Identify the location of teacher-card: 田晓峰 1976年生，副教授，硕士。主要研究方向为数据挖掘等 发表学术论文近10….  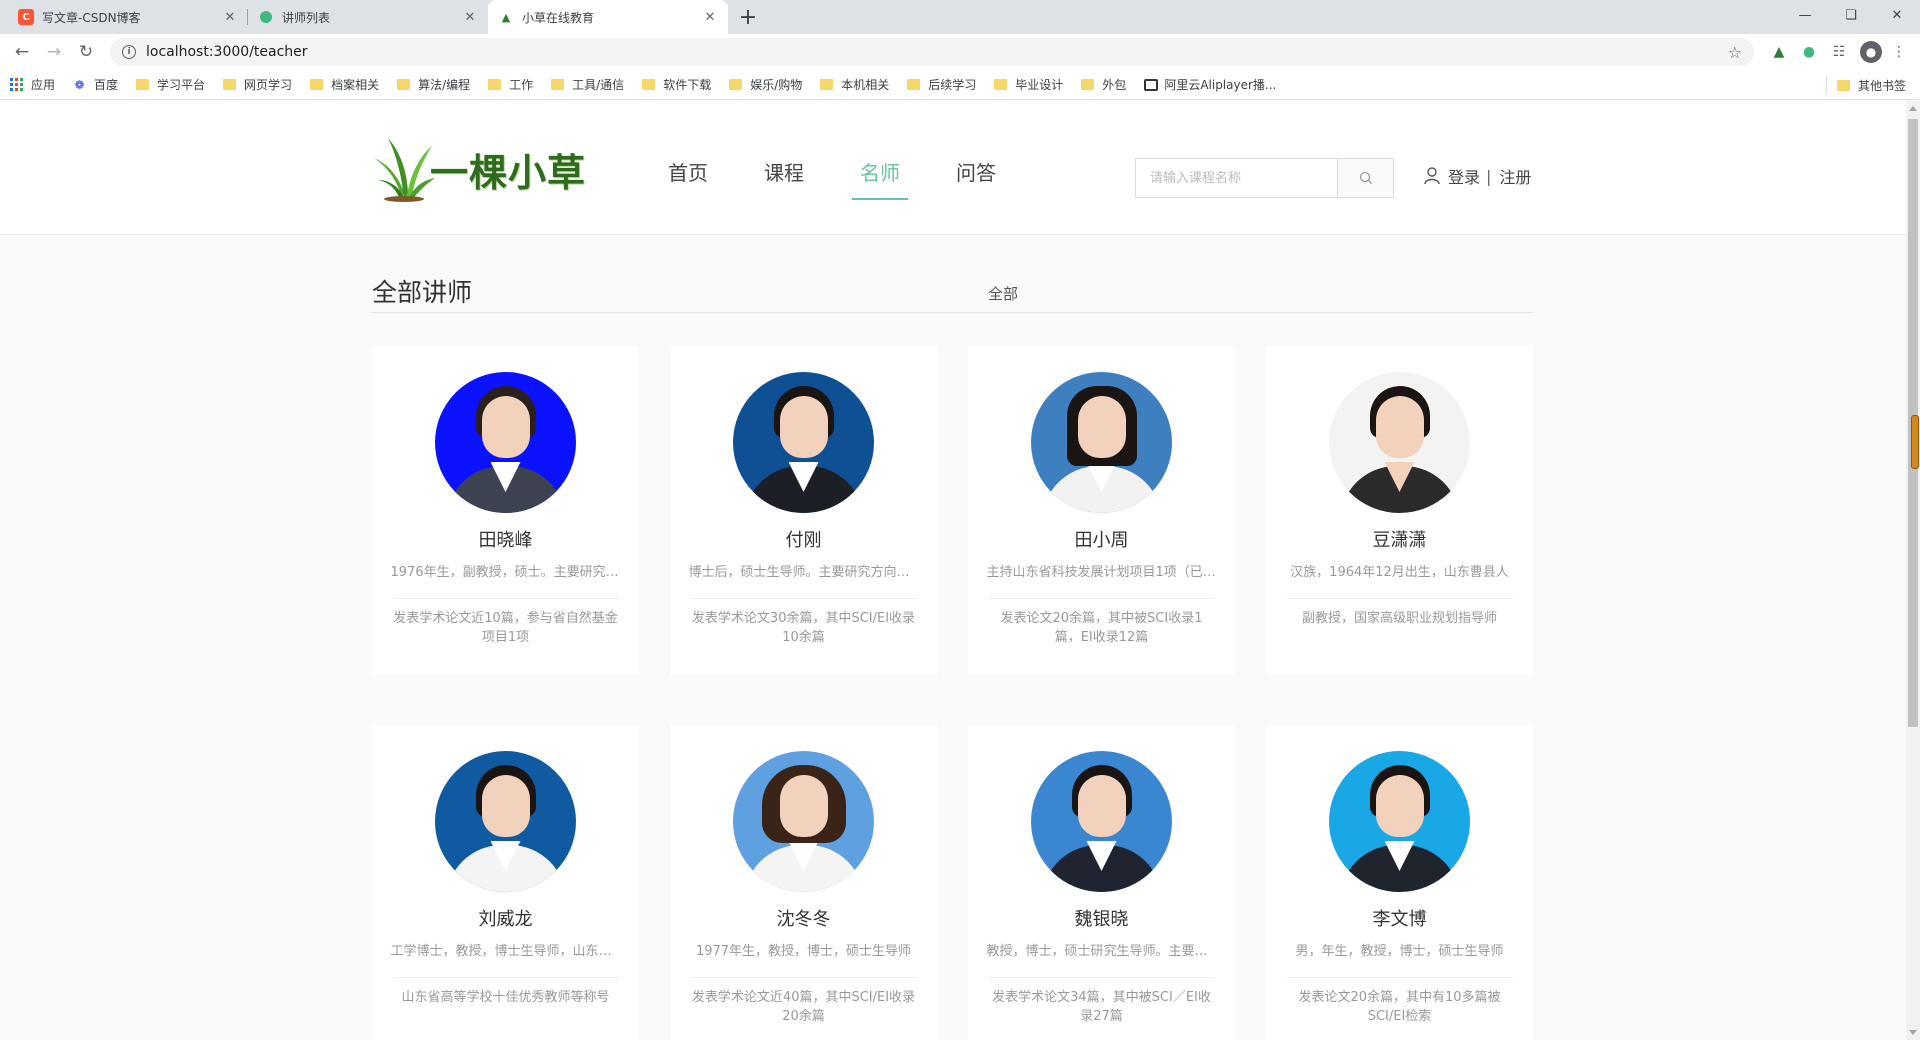
(505, 510).